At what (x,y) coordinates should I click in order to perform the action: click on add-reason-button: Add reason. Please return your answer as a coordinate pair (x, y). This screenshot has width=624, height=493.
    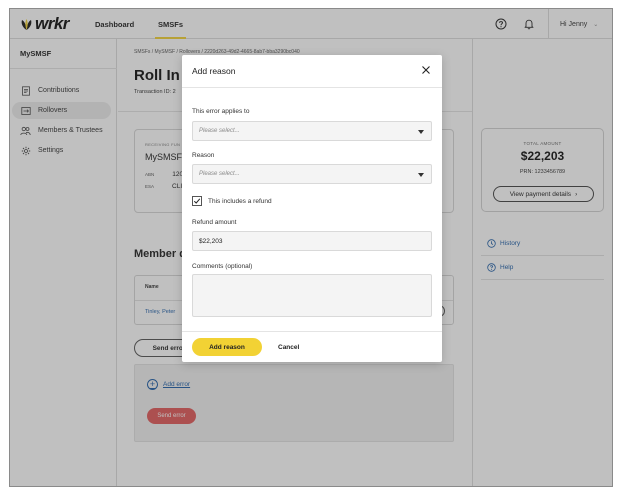
    Looking at the image, I should click on (227, 347).